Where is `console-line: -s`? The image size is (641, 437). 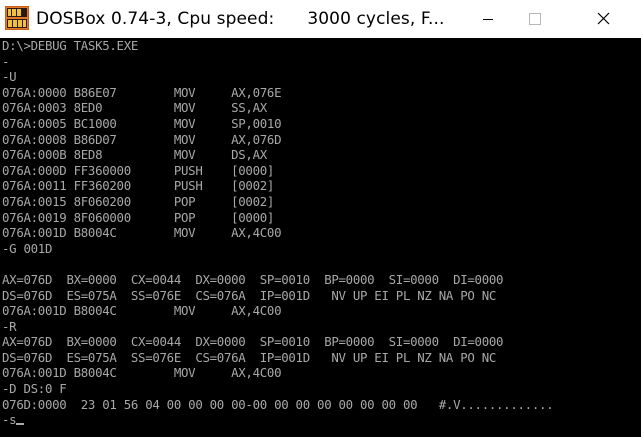 console-line: -s is located at coordinates (321, 420).